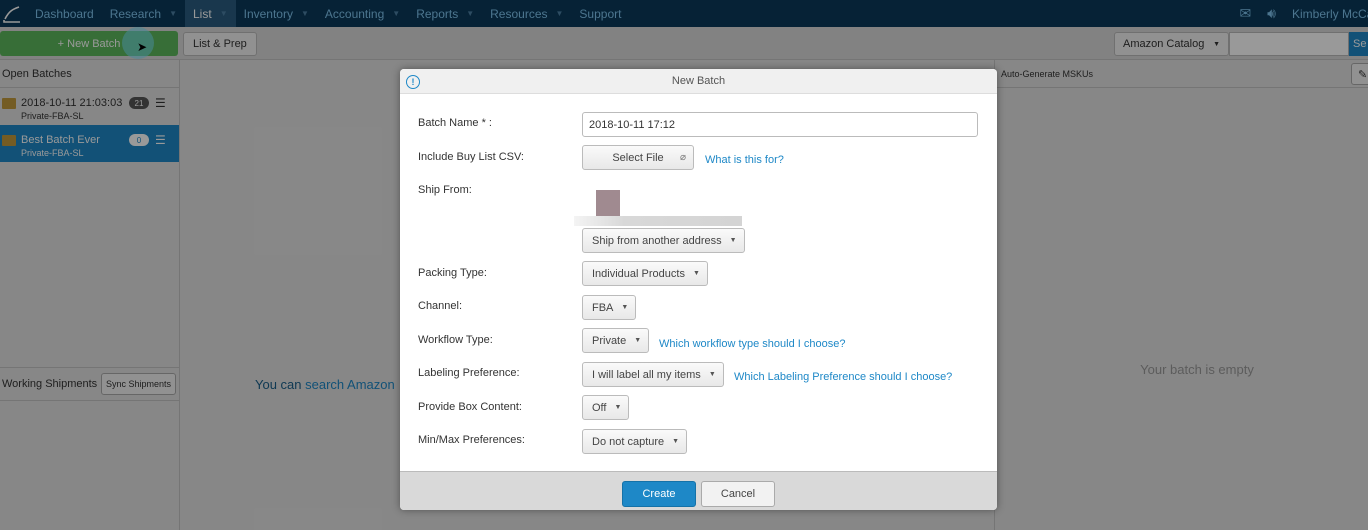 This screenshot has height=530, width=1368. I want to click on ship-from-value: Ship from another address, so click(657, 240).